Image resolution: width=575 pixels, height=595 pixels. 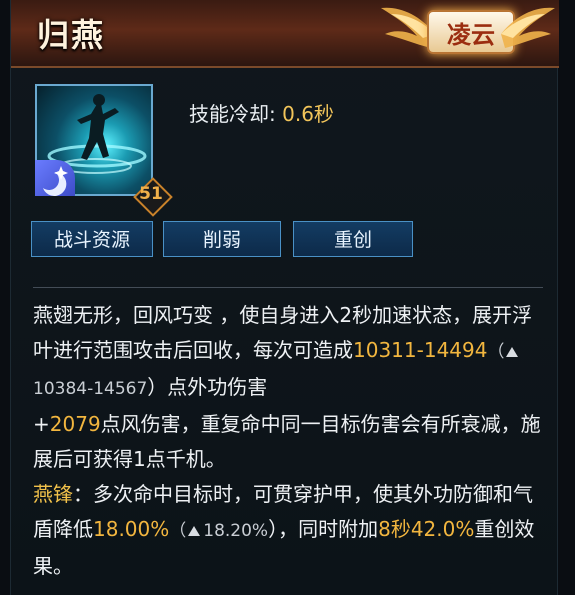 What do you see at coordinates (420, 350) in the screenshot?
I see `desc-damage-range: 10311-14494` at bounding box center [420, 350].